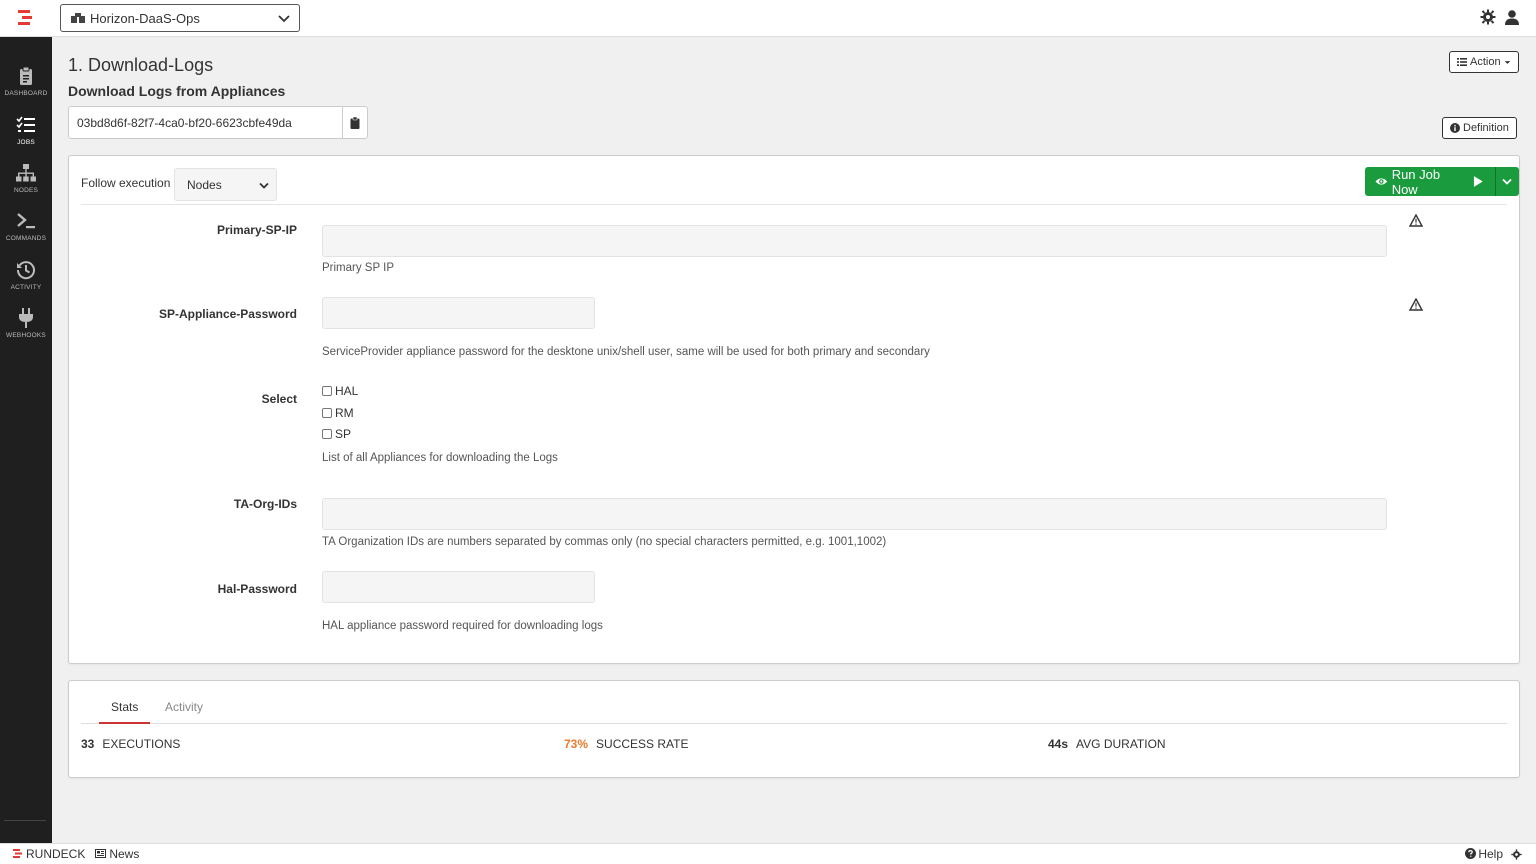 This screenshot has height=864, width=1536. I want to click on job-description: Download Logs from Appliances, so click(177, 91).